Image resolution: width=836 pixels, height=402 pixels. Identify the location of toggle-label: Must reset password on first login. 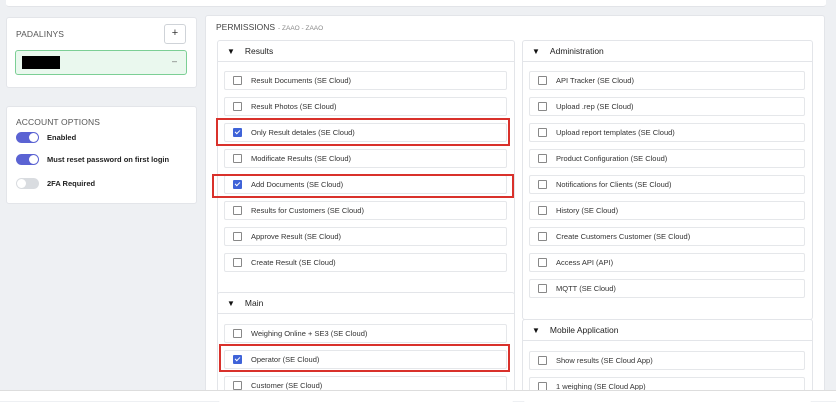
(108, 159).